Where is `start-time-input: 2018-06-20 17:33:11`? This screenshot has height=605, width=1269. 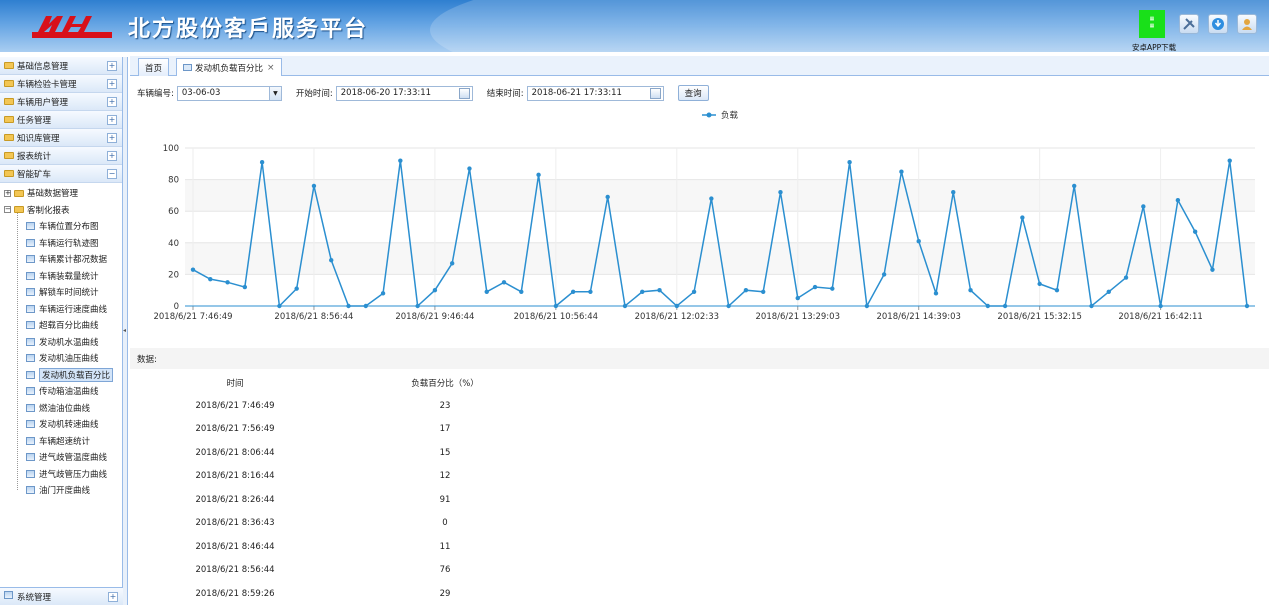 start-time-input: 2018-06-20 17:33:11 is located at coordinates (404, 93).